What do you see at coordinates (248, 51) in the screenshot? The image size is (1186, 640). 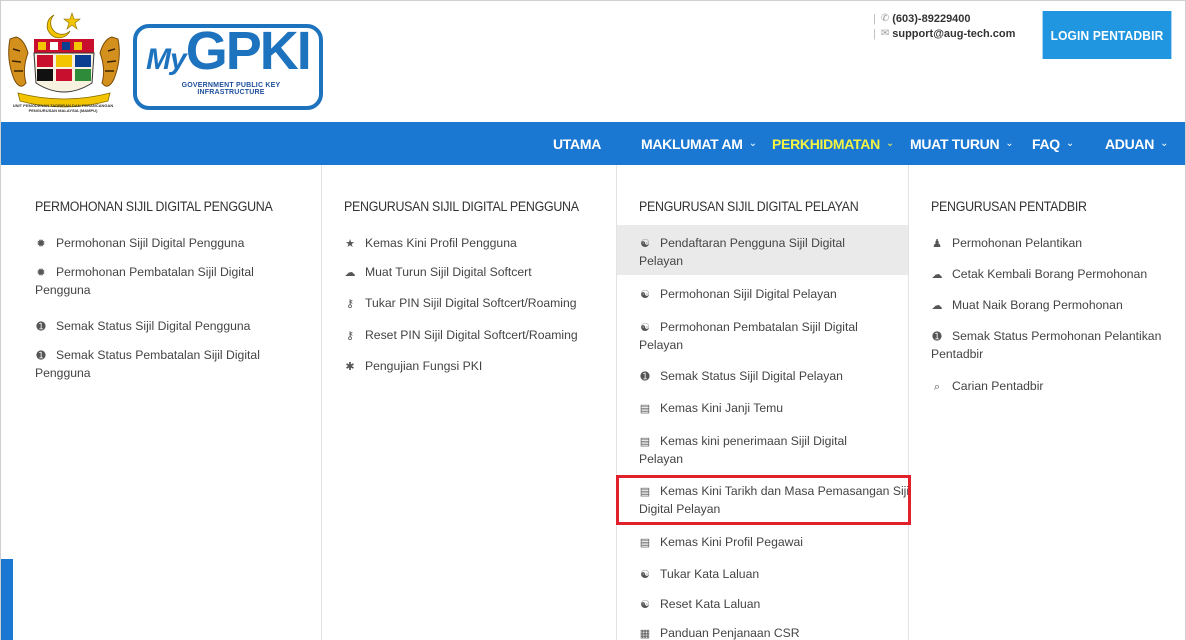 I see `logo-gpki-text: GPKI` at bounding box center [248, 51].